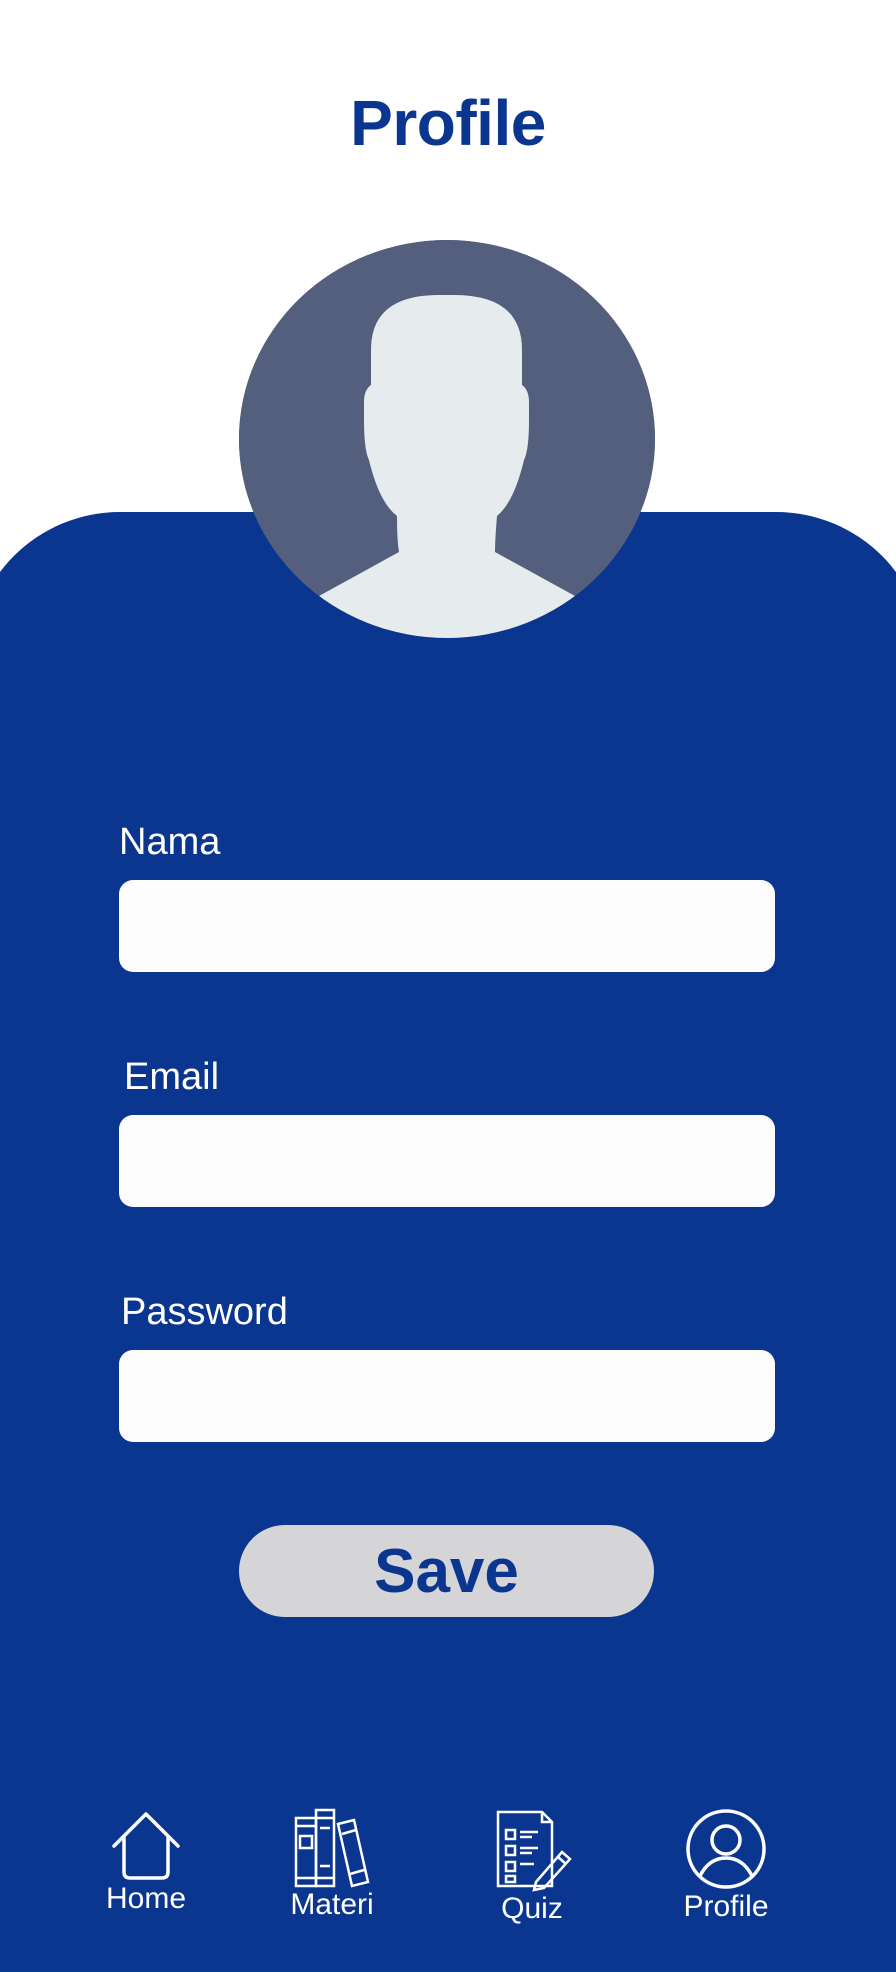  What do you see at coordinates (172, 1077) in the screenshot?
I see `email-label: Email` at bounding box center [172, 1077].